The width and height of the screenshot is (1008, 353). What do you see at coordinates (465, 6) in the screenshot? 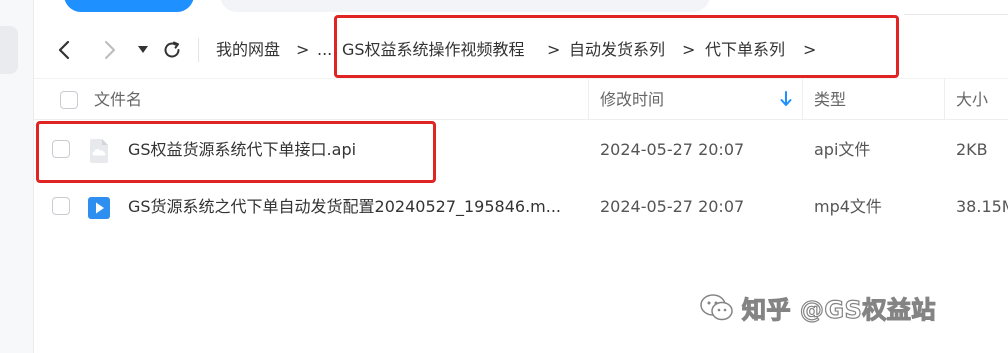
I see `search-bar` at bounding box center [465, 6].